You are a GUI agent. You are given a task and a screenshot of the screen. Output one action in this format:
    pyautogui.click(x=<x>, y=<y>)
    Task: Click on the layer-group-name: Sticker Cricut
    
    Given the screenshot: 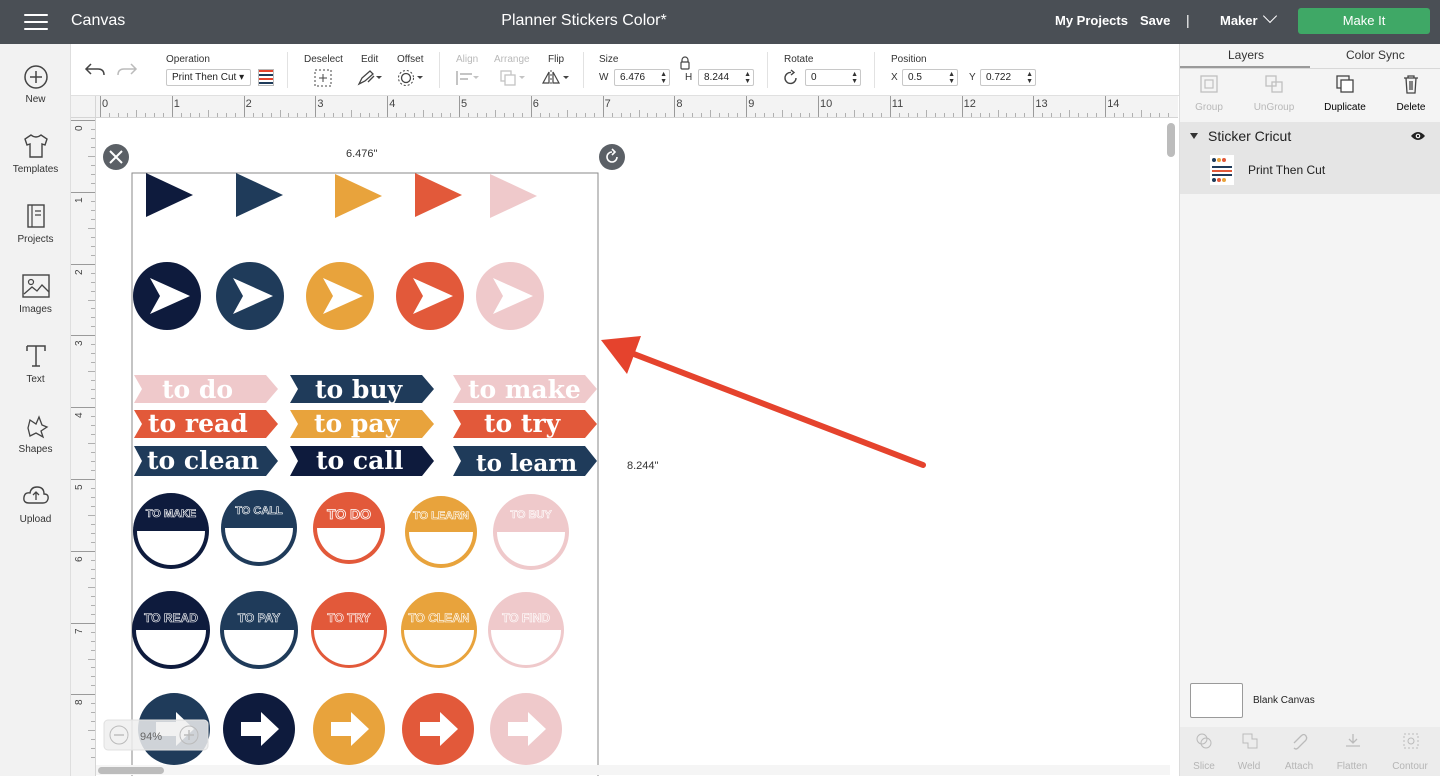 What is the action you would take?
    pyautogui.click(x=1249, y=136)
    